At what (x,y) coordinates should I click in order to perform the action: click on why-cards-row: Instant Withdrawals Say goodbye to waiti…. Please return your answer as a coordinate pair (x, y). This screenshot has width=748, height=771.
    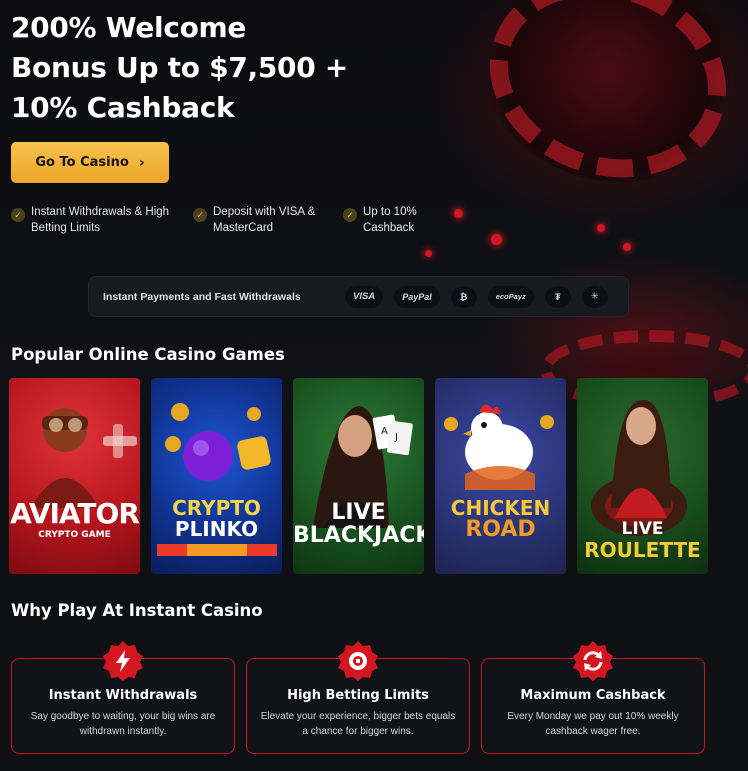
    Looking at the image, I should click on (358, 697).